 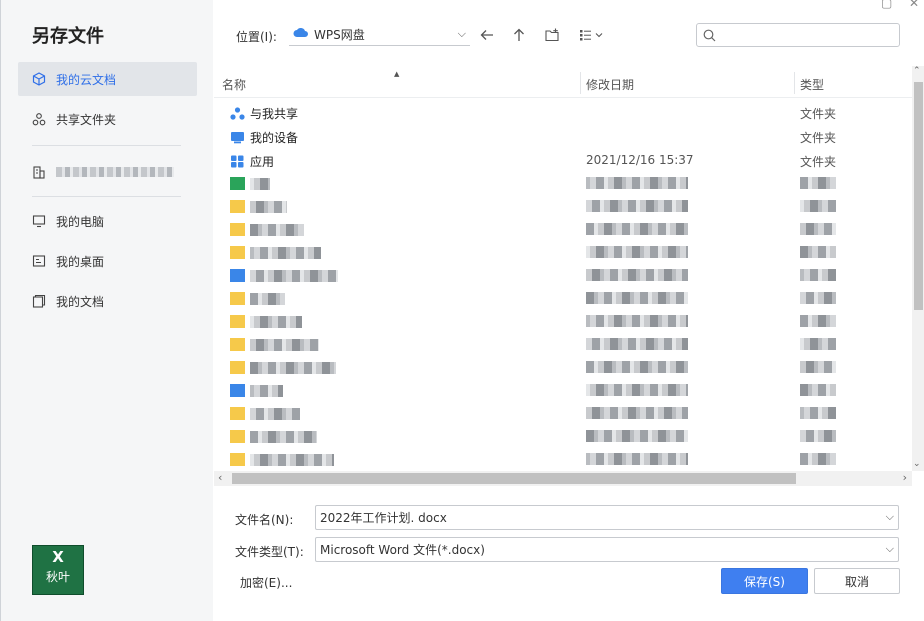 What do you see at coordinates (39, 301) in the screenshot?
I see `documents-icon` at bounding box center [39, 301].